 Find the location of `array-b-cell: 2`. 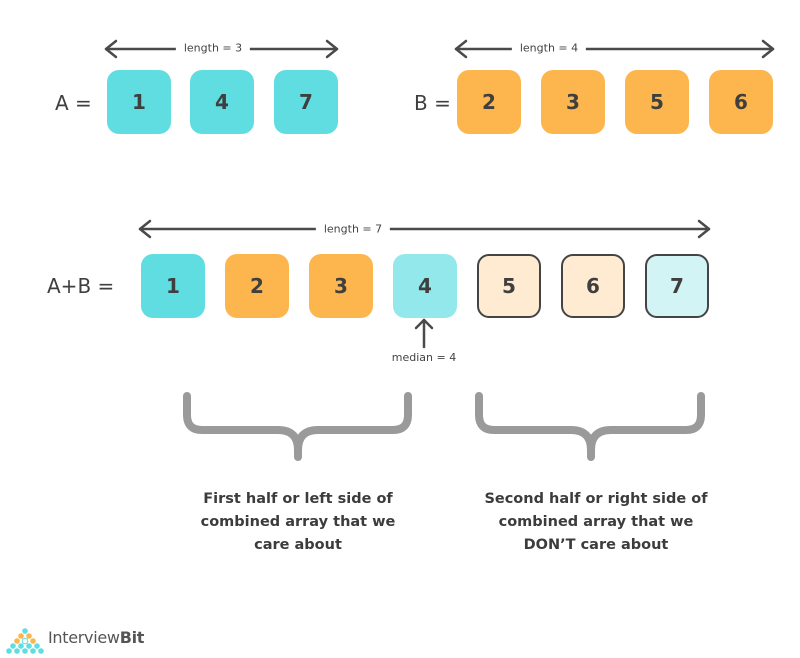

array-b-cell: 2 is located at coordinates (489, 102).